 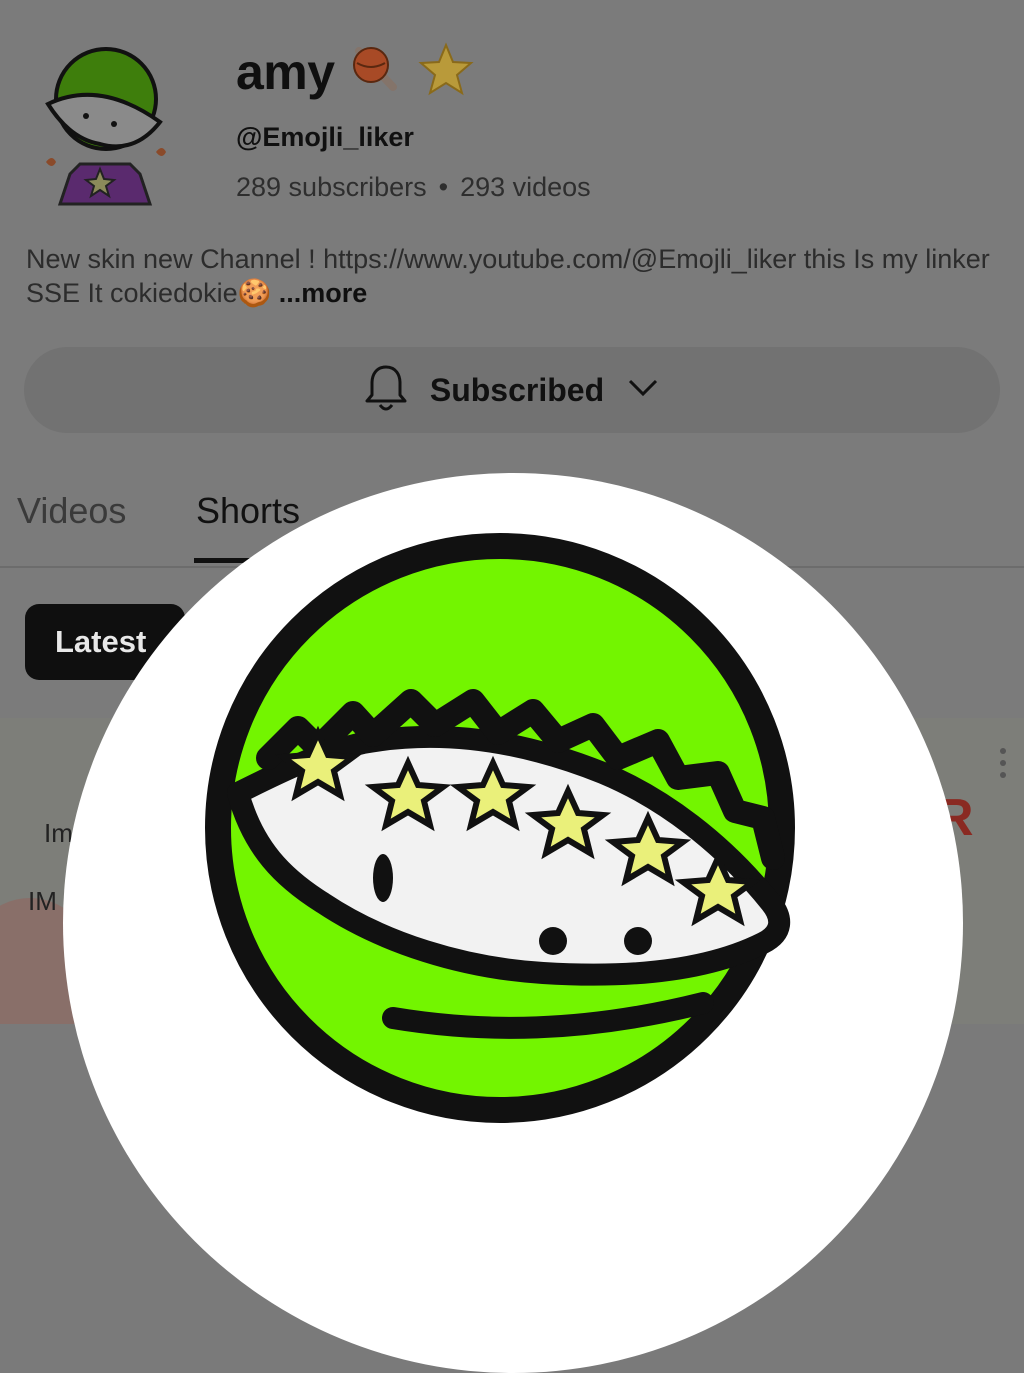 I want to click on more-options-icon, so click(x=1003, y=763).